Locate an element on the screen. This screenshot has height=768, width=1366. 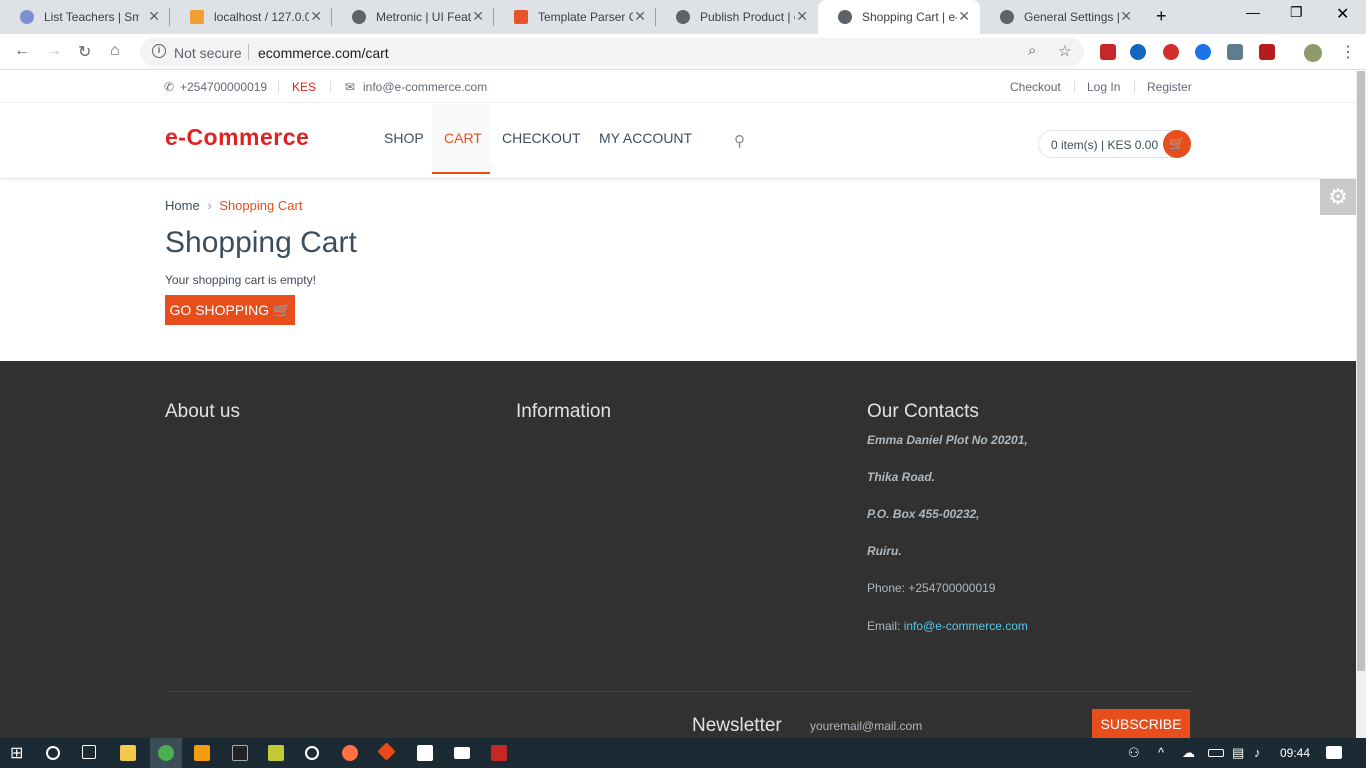
back-arrow-icon: ← is located at coordinates (22, 51).